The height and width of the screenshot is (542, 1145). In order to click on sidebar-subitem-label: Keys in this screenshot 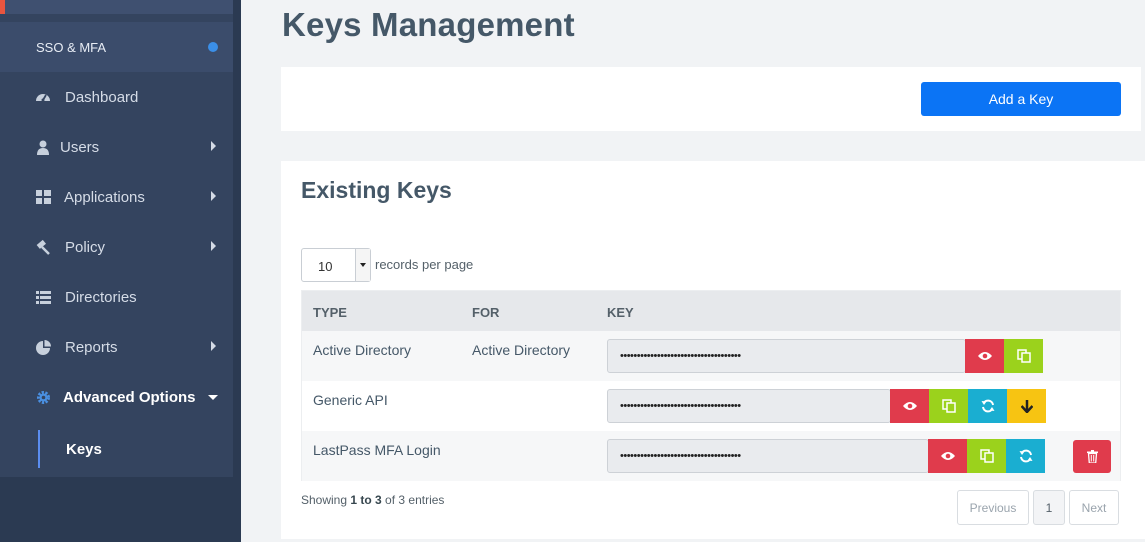, I will do `click(84, 449)`.